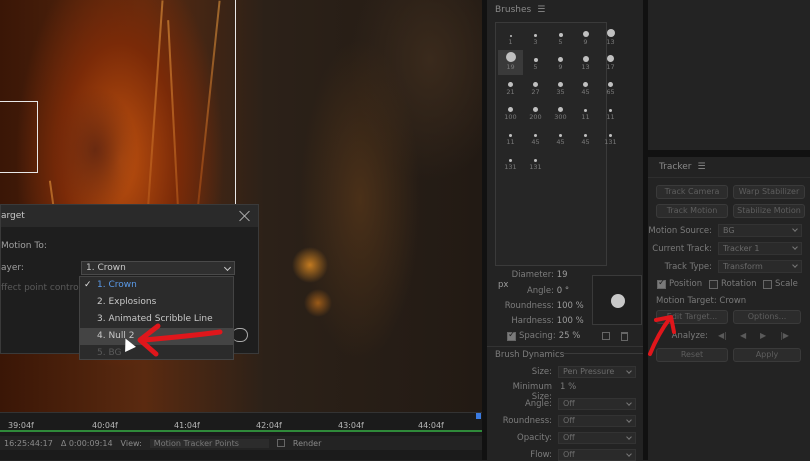 The image size is (810, 461). What do you see at coordinates (535, 167) in the screenshot?
I see `brush-size-label: 131` at bounding box center [535, 167].